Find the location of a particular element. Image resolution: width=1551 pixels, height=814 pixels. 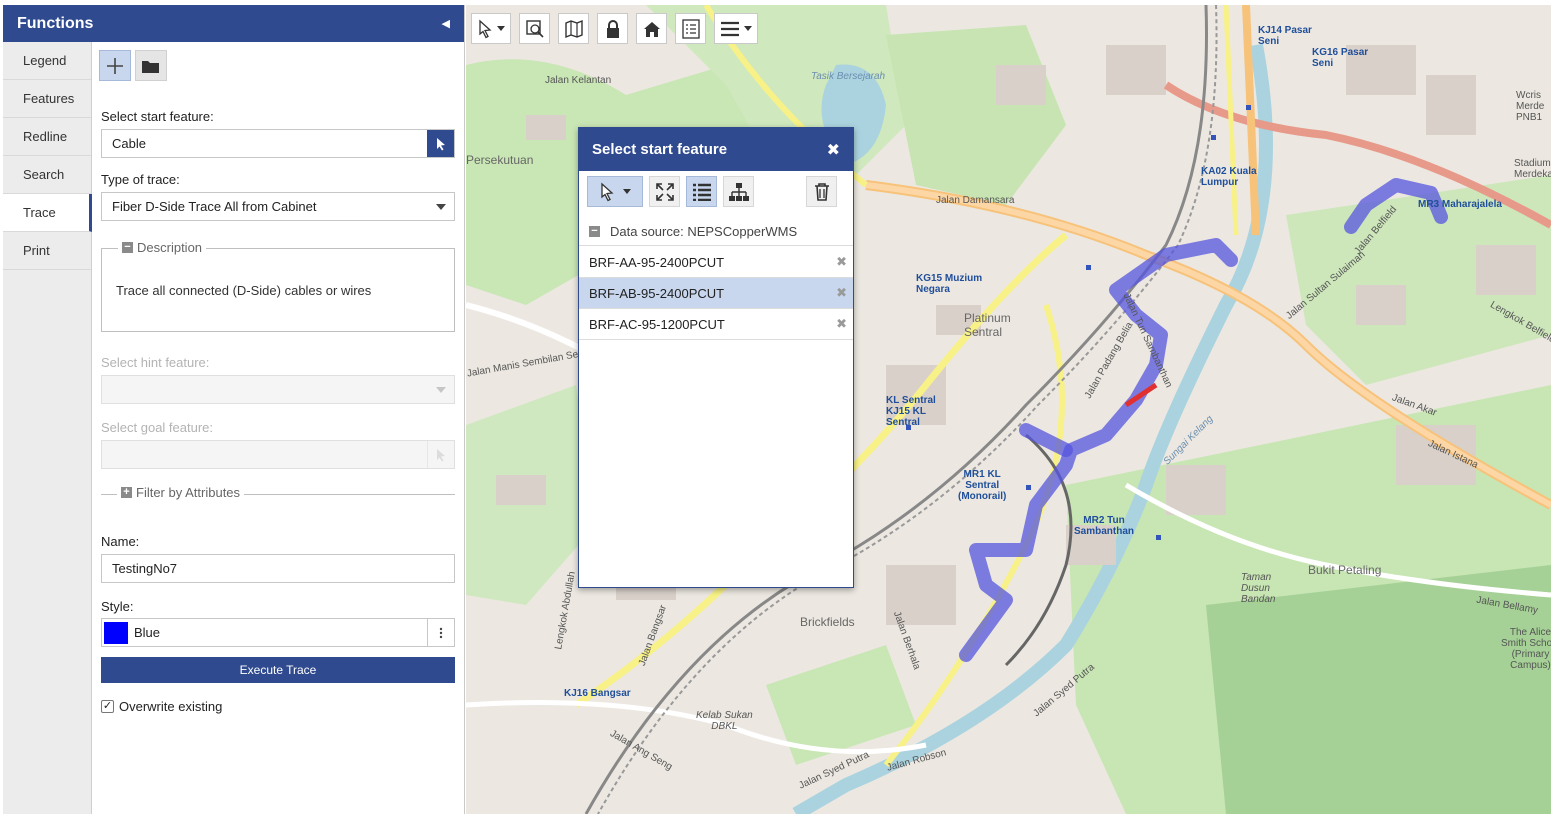

close-icon: ✖ is located at coordinates (833, 150).